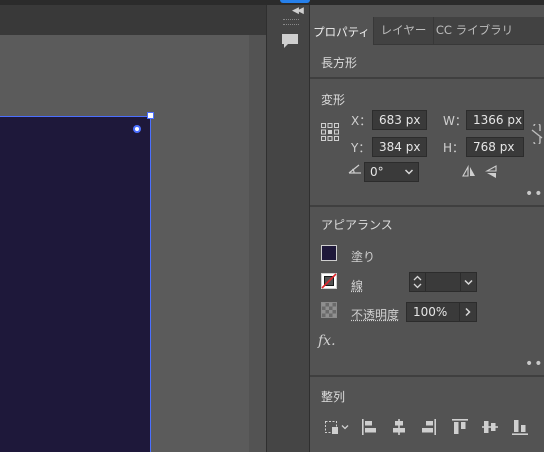 The image size is (544, 452). Describe the element at coordinates (468, 282) in the screenshot. I see `stroke-weight-dropdown` at that location.